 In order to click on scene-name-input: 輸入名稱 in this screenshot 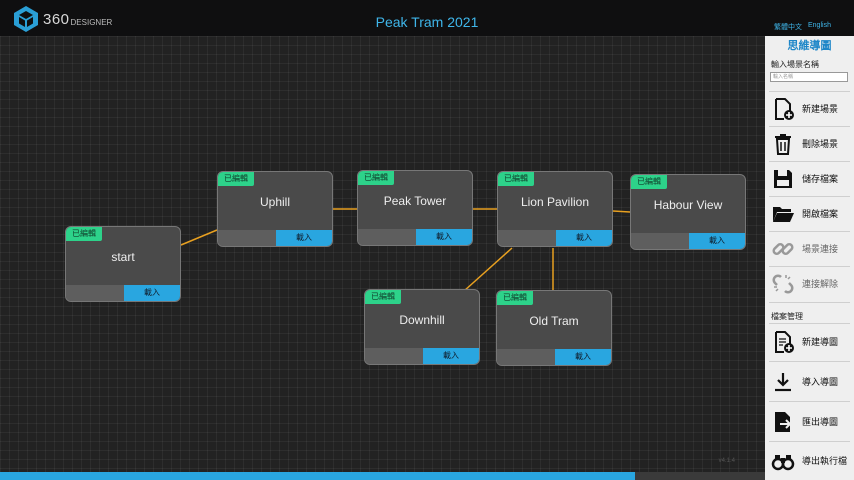, I will do `click(809, 77)`.